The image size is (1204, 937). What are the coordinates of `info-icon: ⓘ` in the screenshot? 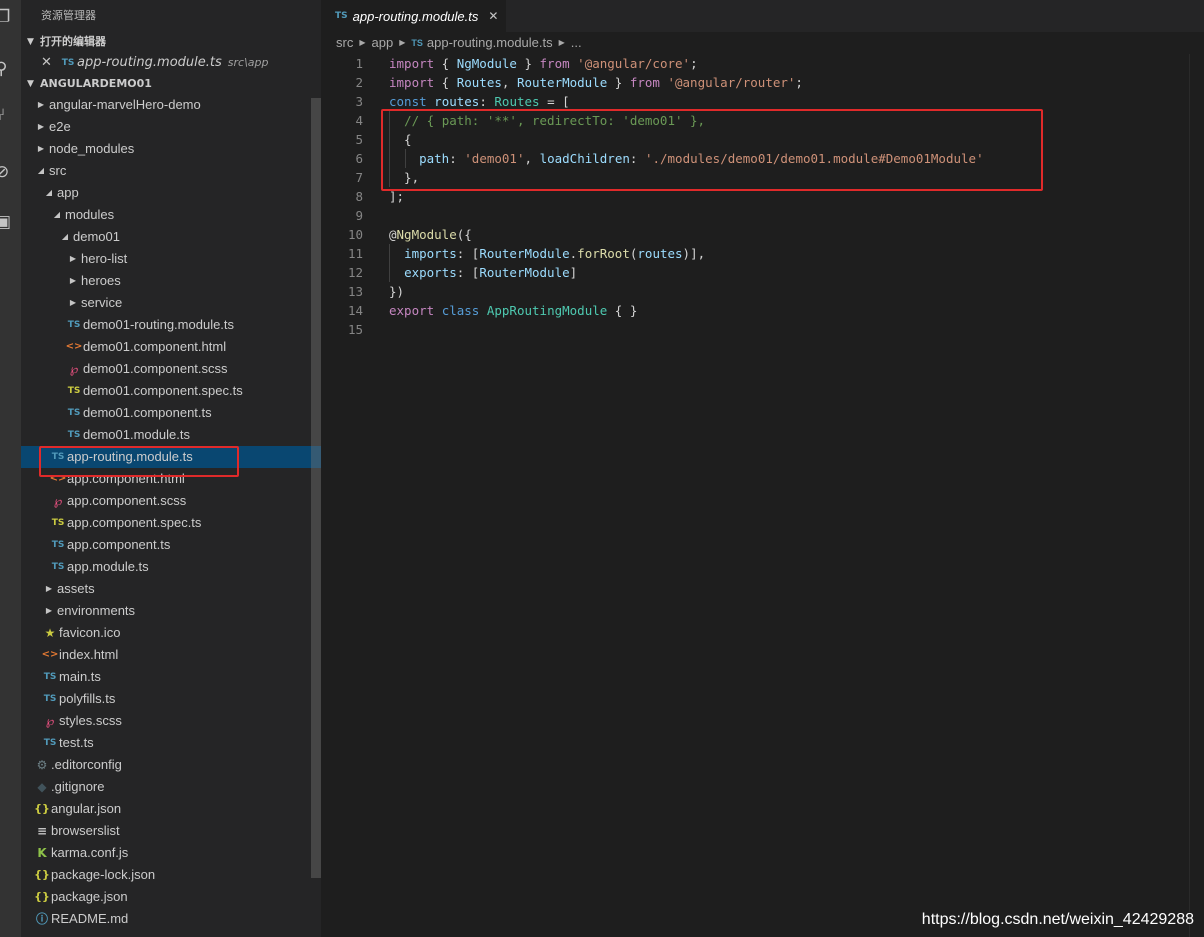 It's located at (41, 919).